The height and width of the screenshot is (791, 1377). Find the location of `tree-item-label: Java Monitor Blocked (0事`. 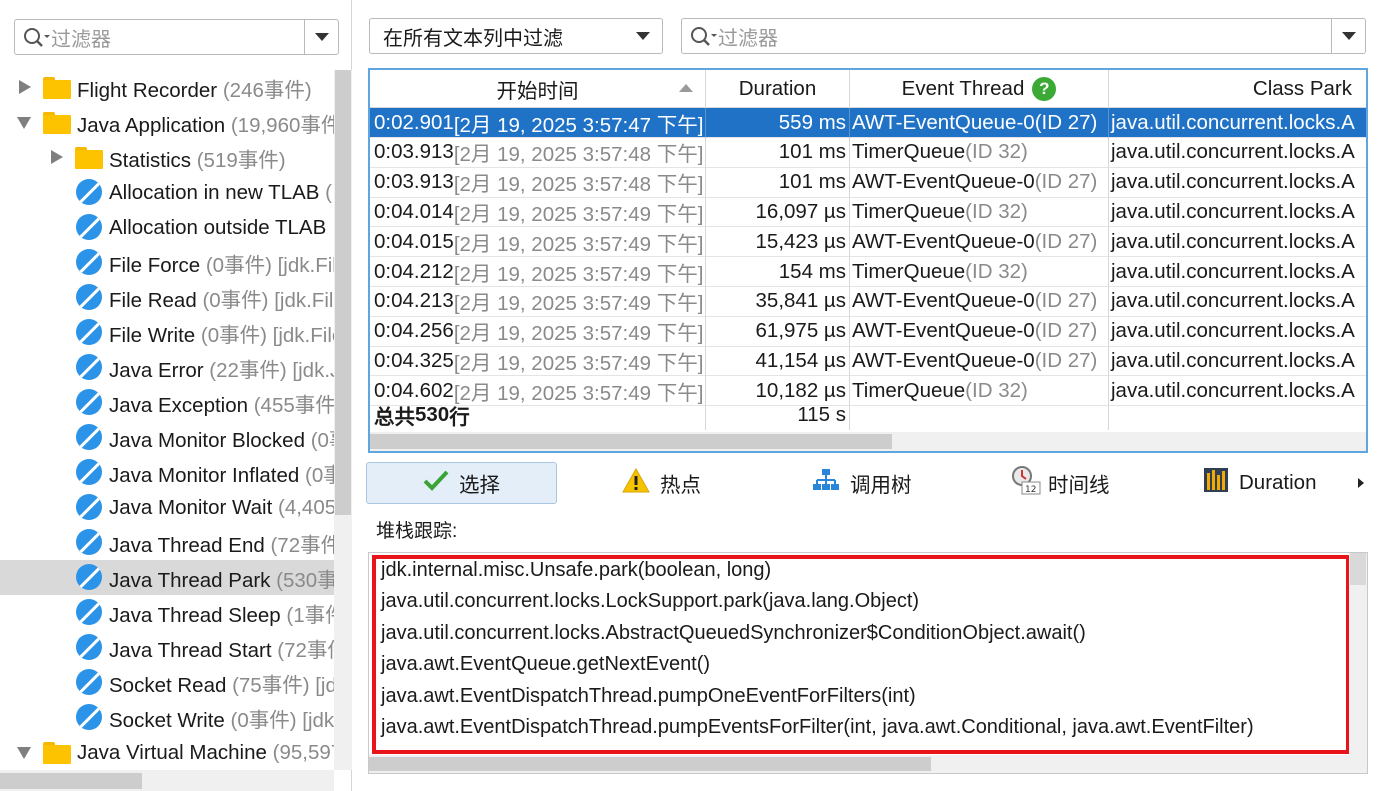

tree-item-label: Java Monitor Blocked (0事 is located at coordinates (221, 438).